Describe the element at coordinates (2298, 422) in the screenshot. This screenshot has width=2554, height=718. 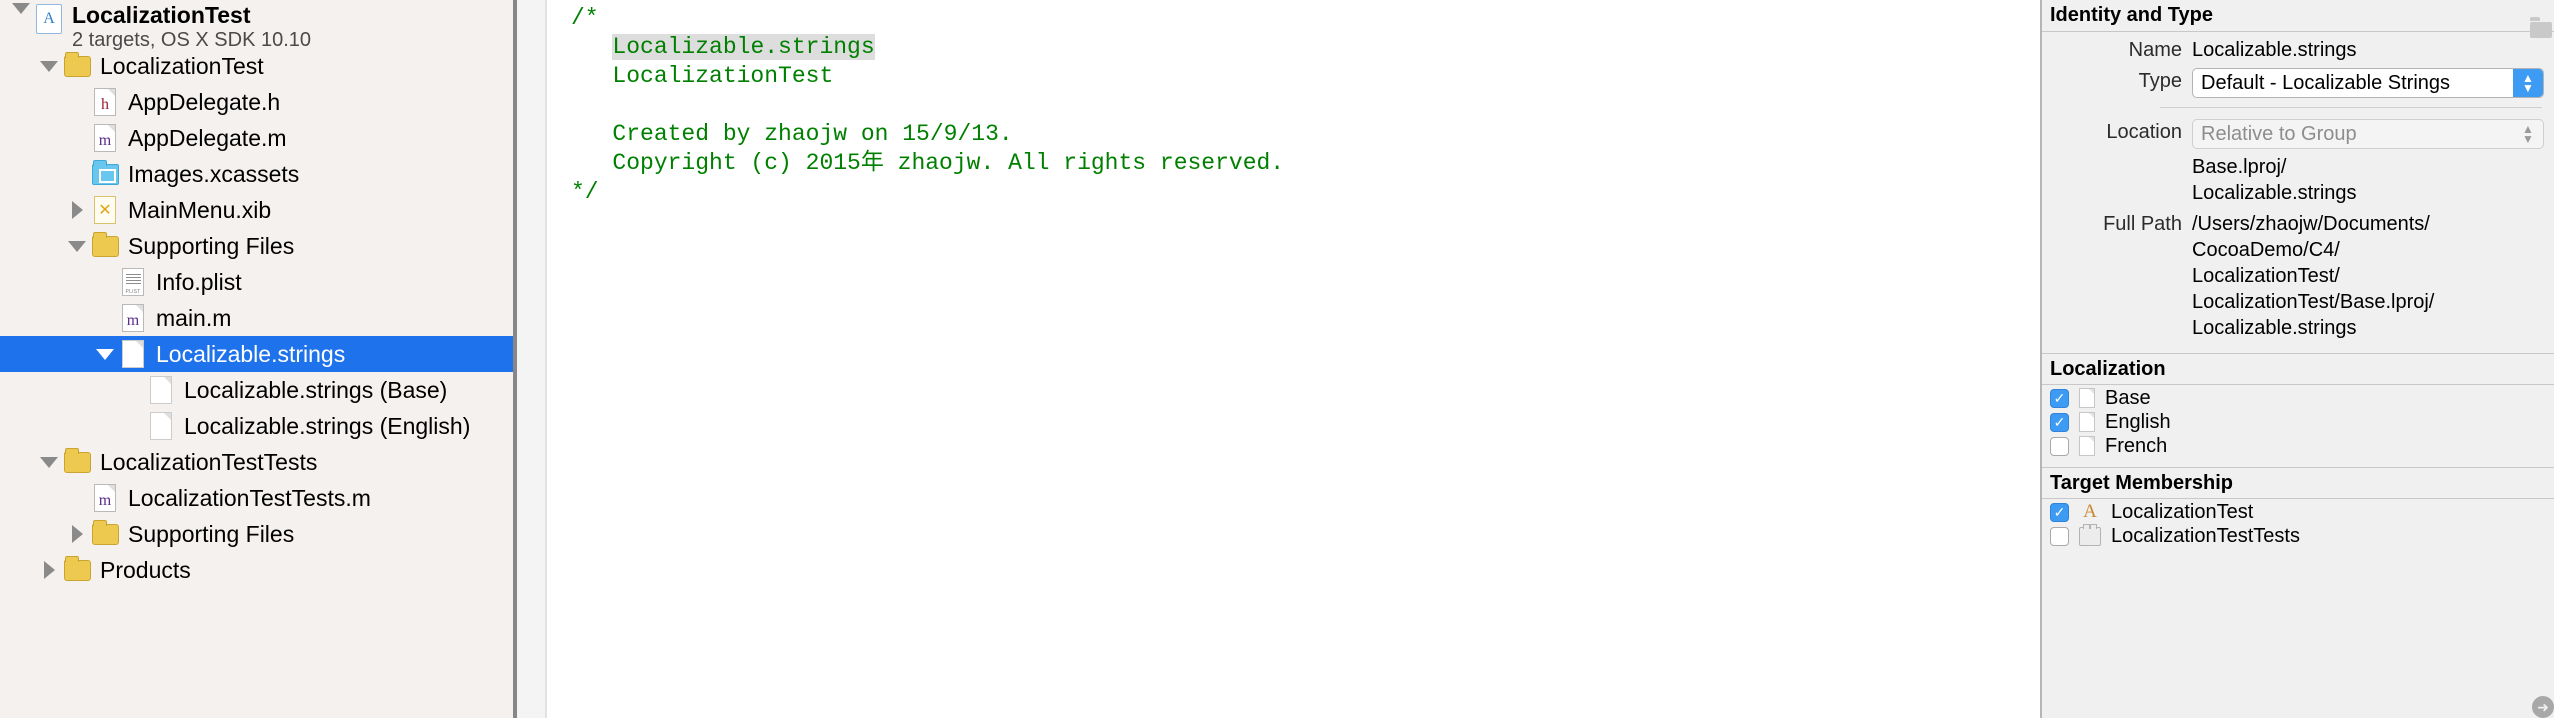
I see `checkbox-row: ✓ English` at that location.